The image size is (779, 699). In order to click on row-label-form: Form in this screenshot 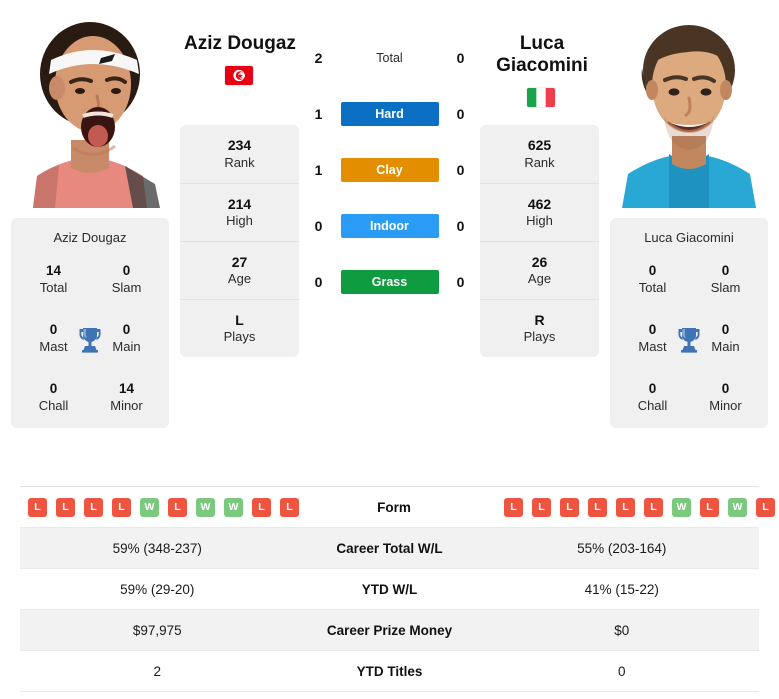, I will do `click(394, 507)`.